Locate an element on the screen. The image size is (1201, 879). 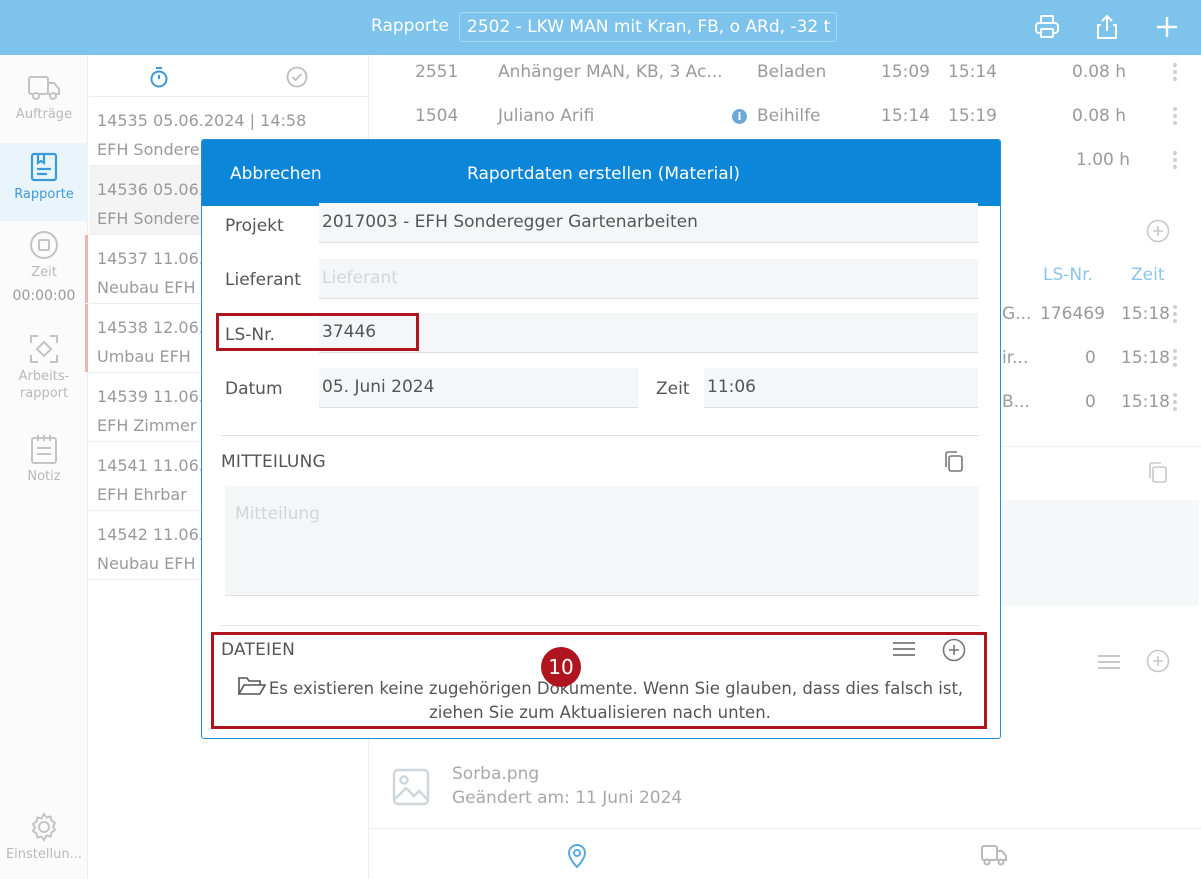
projekt-field: 2017003 - EFH Sonderegger Gartenarbeiten is located at coordinates (648, 223).